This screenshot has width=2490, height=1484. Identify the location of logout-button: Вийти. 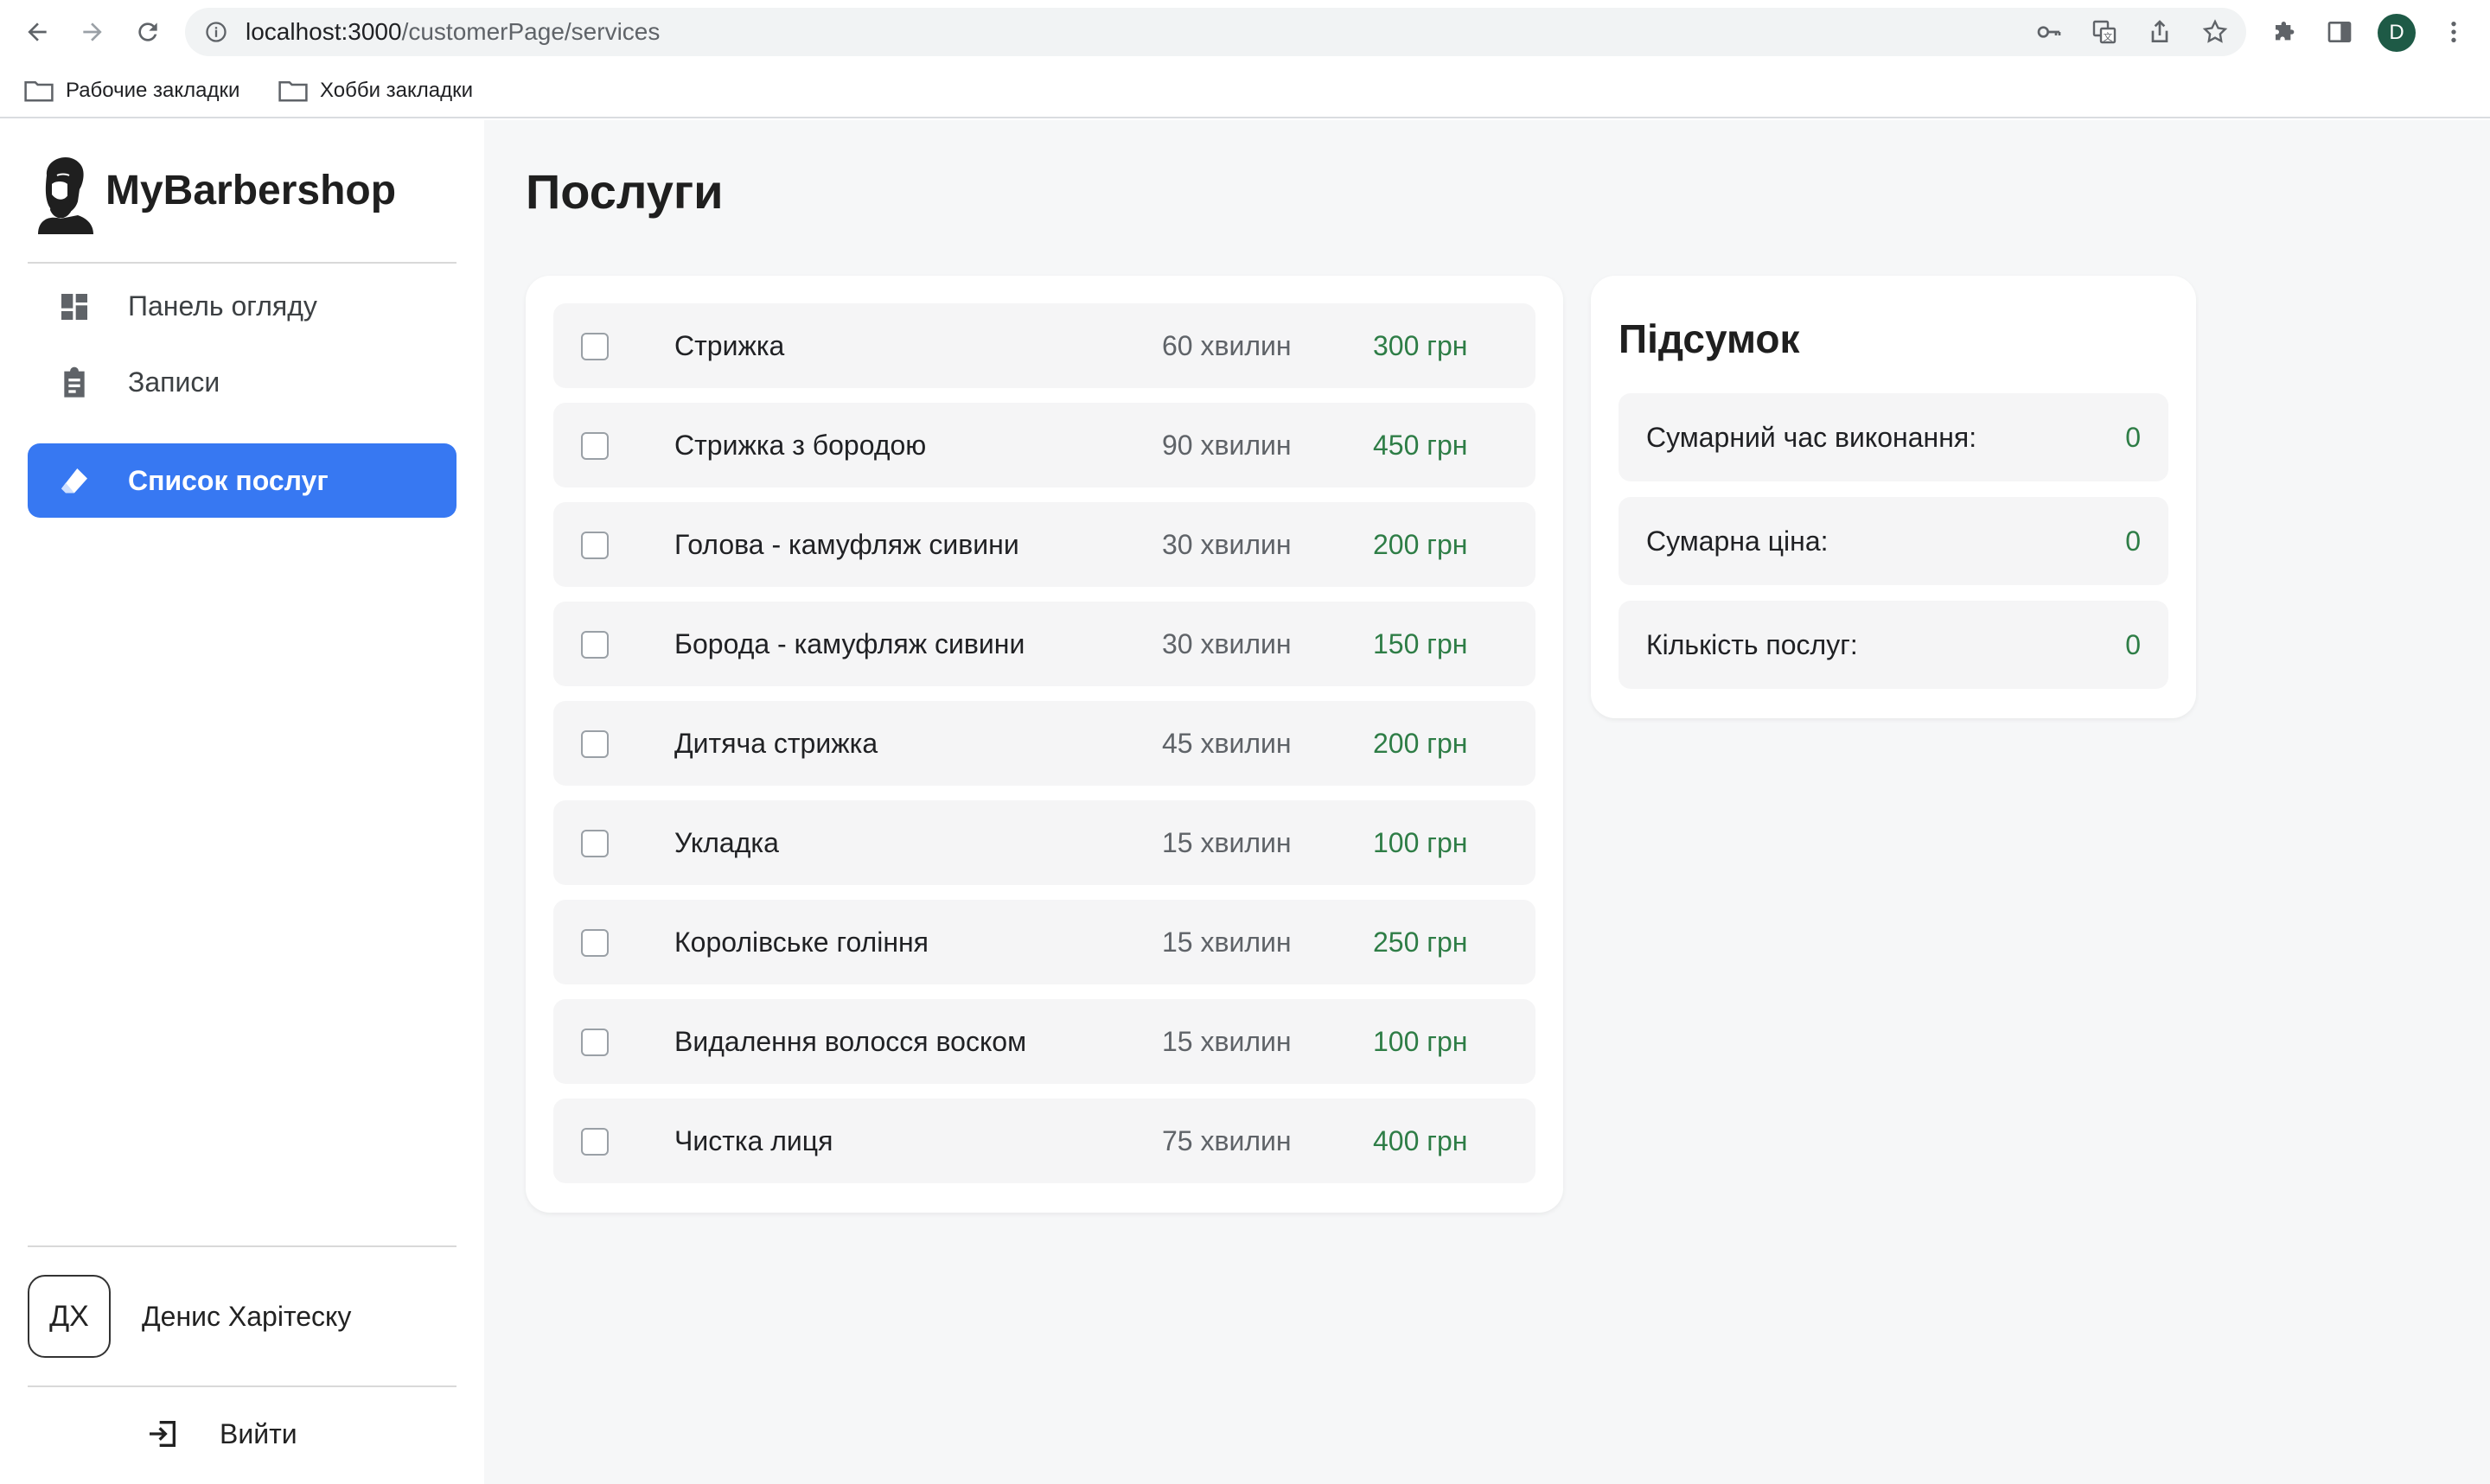
(221, 1434).